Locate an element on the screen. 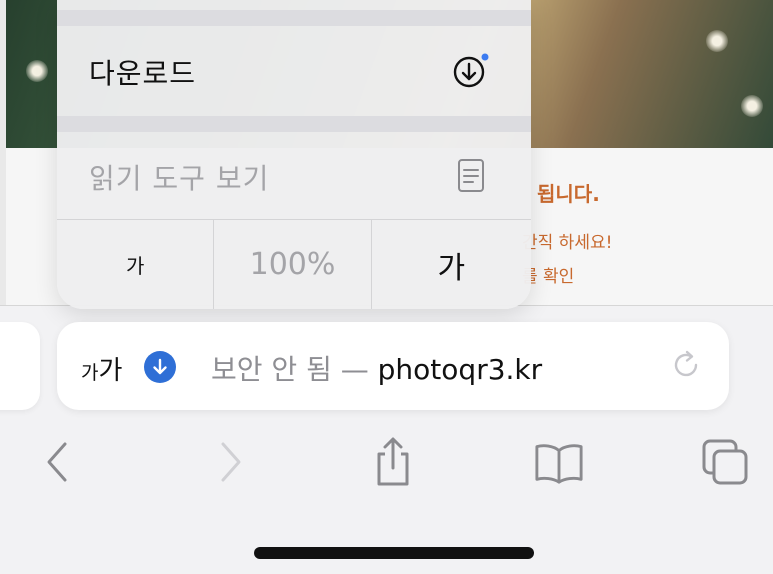  address-bar: 가가 보안 안 됨 — photoqr3.kr is located at coordinates (393, 366).